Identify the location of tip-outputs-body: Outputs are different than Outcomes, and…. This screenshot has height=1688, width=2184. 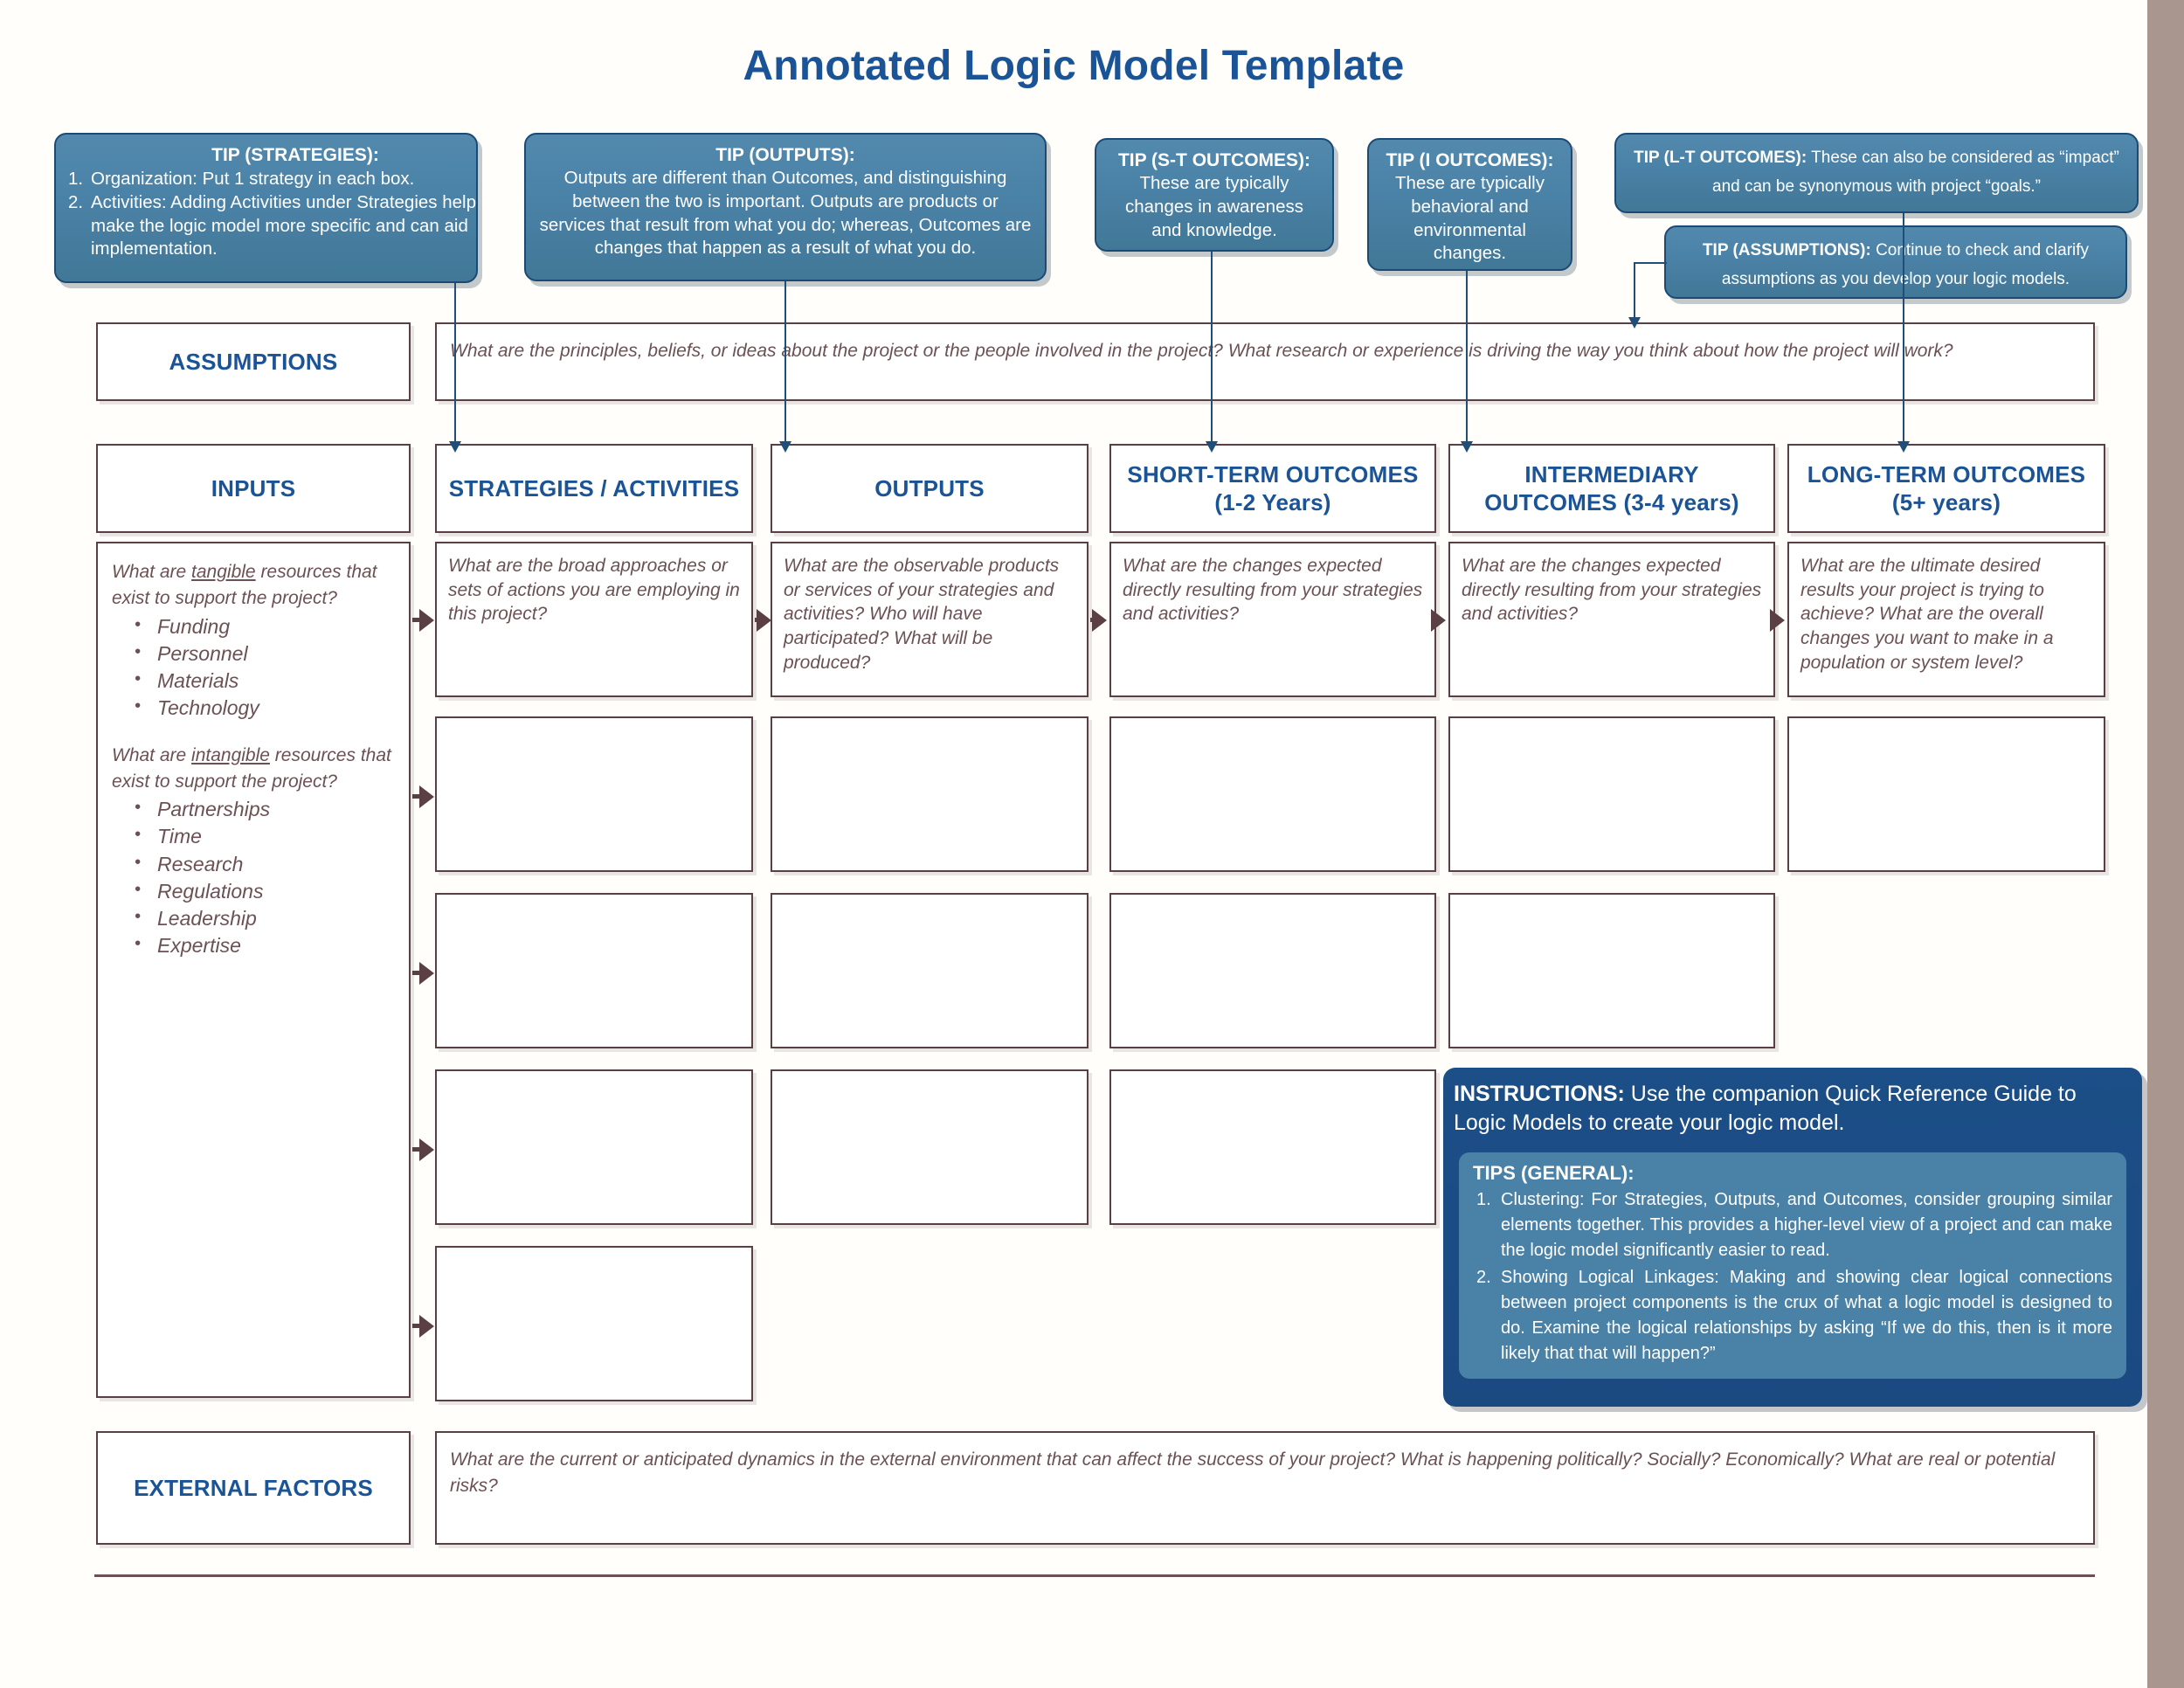
(785, 213).